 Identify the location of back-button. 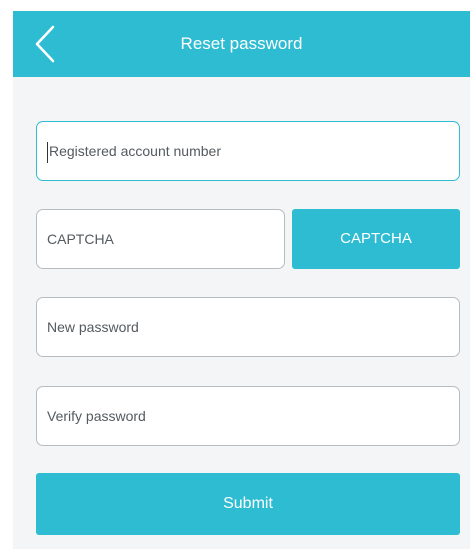
(46, 44).